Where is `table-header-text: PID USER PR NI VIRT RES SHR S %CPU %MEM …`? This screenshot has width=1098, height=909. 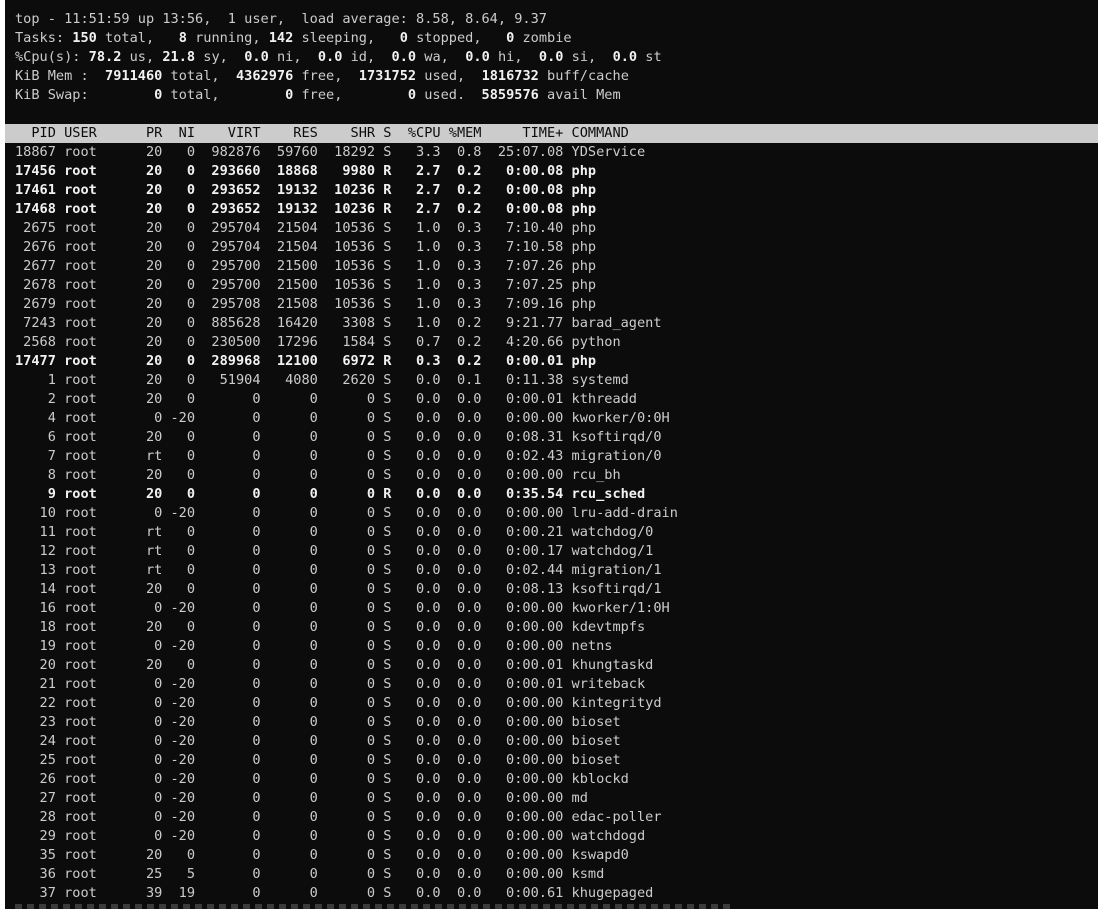
table-header-text: PID USER PR NI VIRT RES SHR S %CPU %MEM … is located at coordinates (322, 133).